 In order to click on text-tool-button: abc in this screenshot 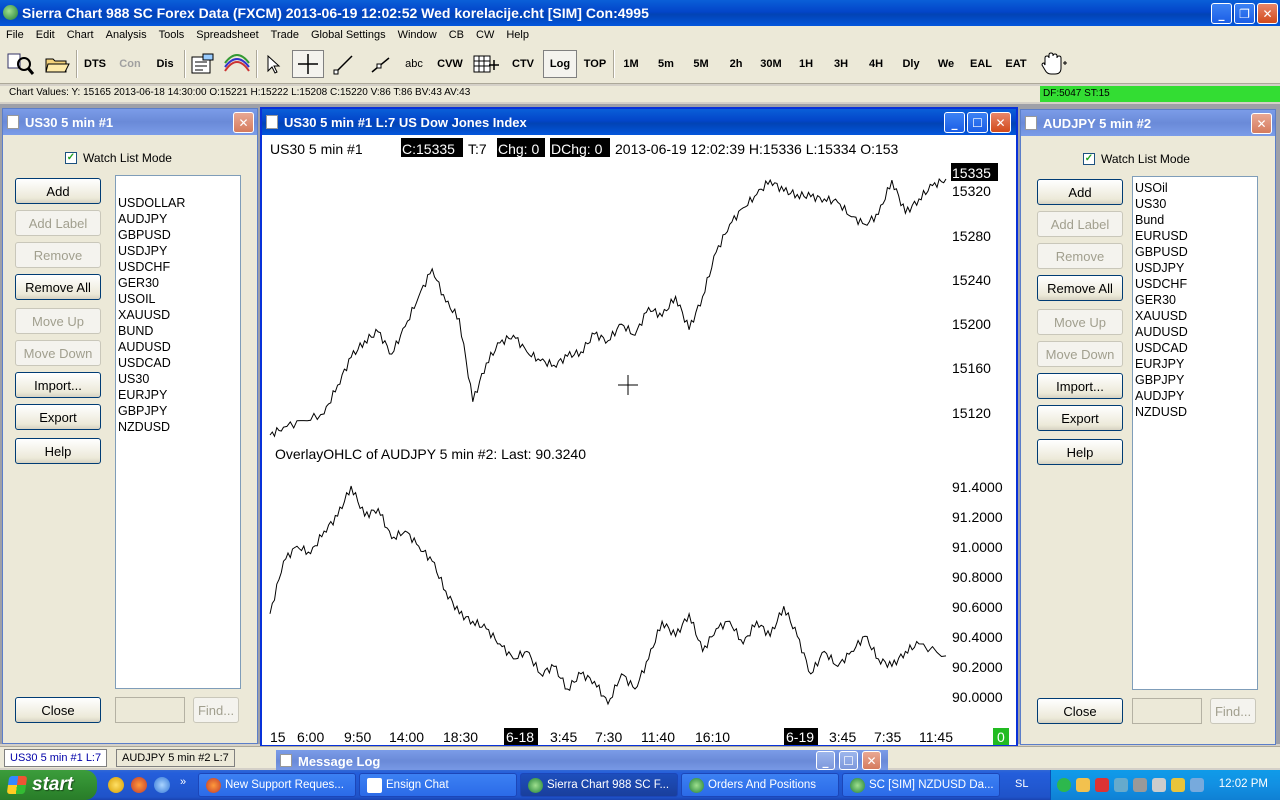, I will do `click(414, 64)`.